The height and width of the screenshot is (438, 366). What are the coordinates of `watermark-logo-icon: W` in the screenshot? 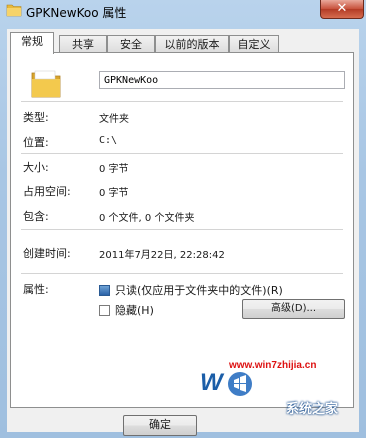 It's located at (226, 382).